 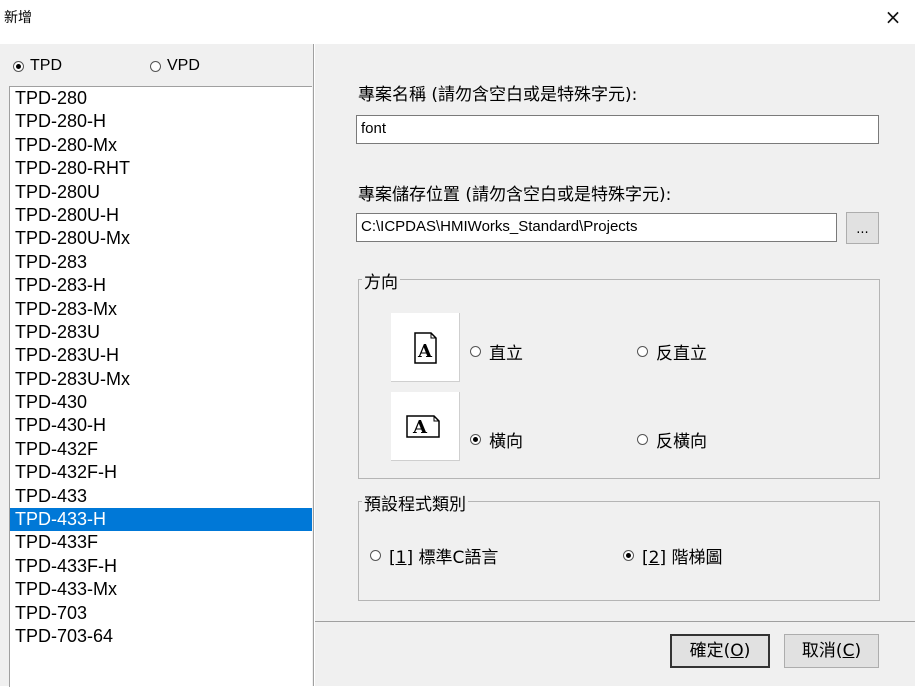 I want to click on orient-reverse-landscape-label: 反橫向, so click(x=681, y=442).